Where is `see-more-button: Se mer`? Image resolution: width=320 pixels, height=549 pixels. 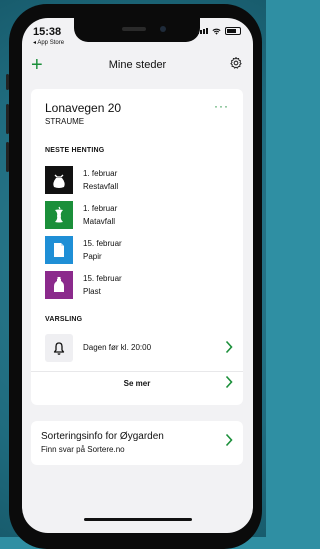
see-more-button: Se mer is located at coordinates (137, 383).